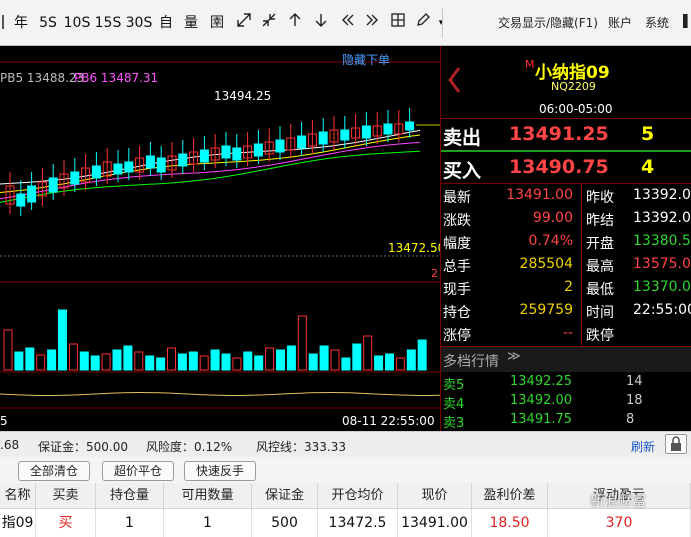  I want to click on depth-label: 卖4, so click(454, 404).